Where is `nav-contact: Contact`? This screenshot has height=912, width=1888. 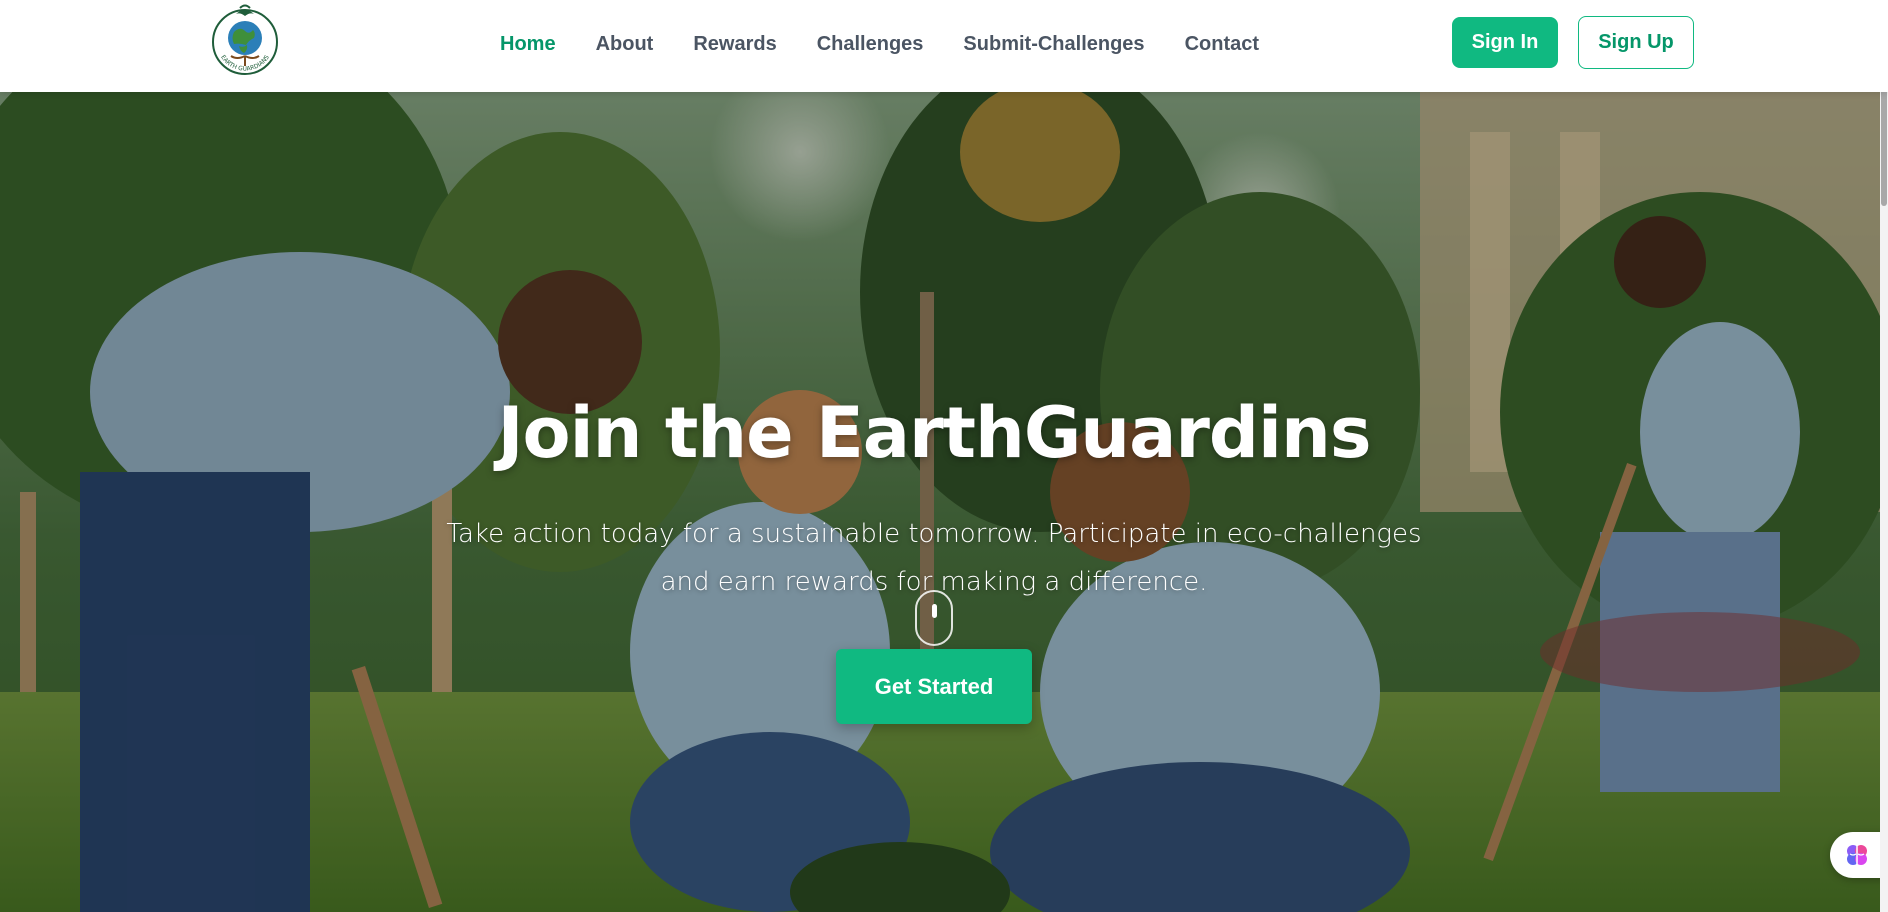
nav-contact: Contact is located at coordinates (1222, 44).